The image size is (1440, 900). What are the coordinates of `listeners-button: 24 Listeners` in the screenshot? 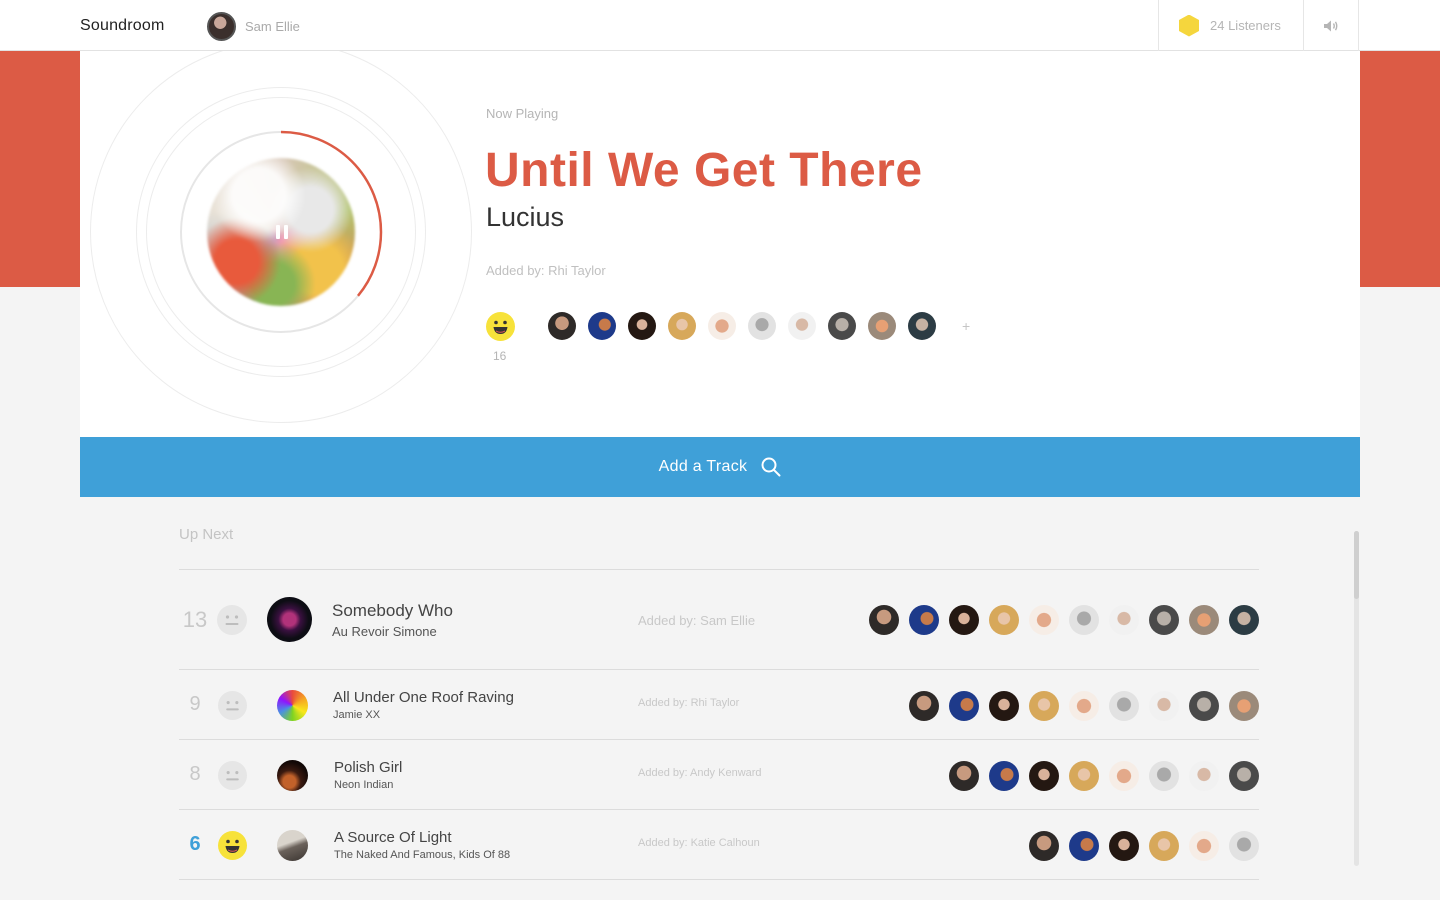 It's located at (1231, 25).